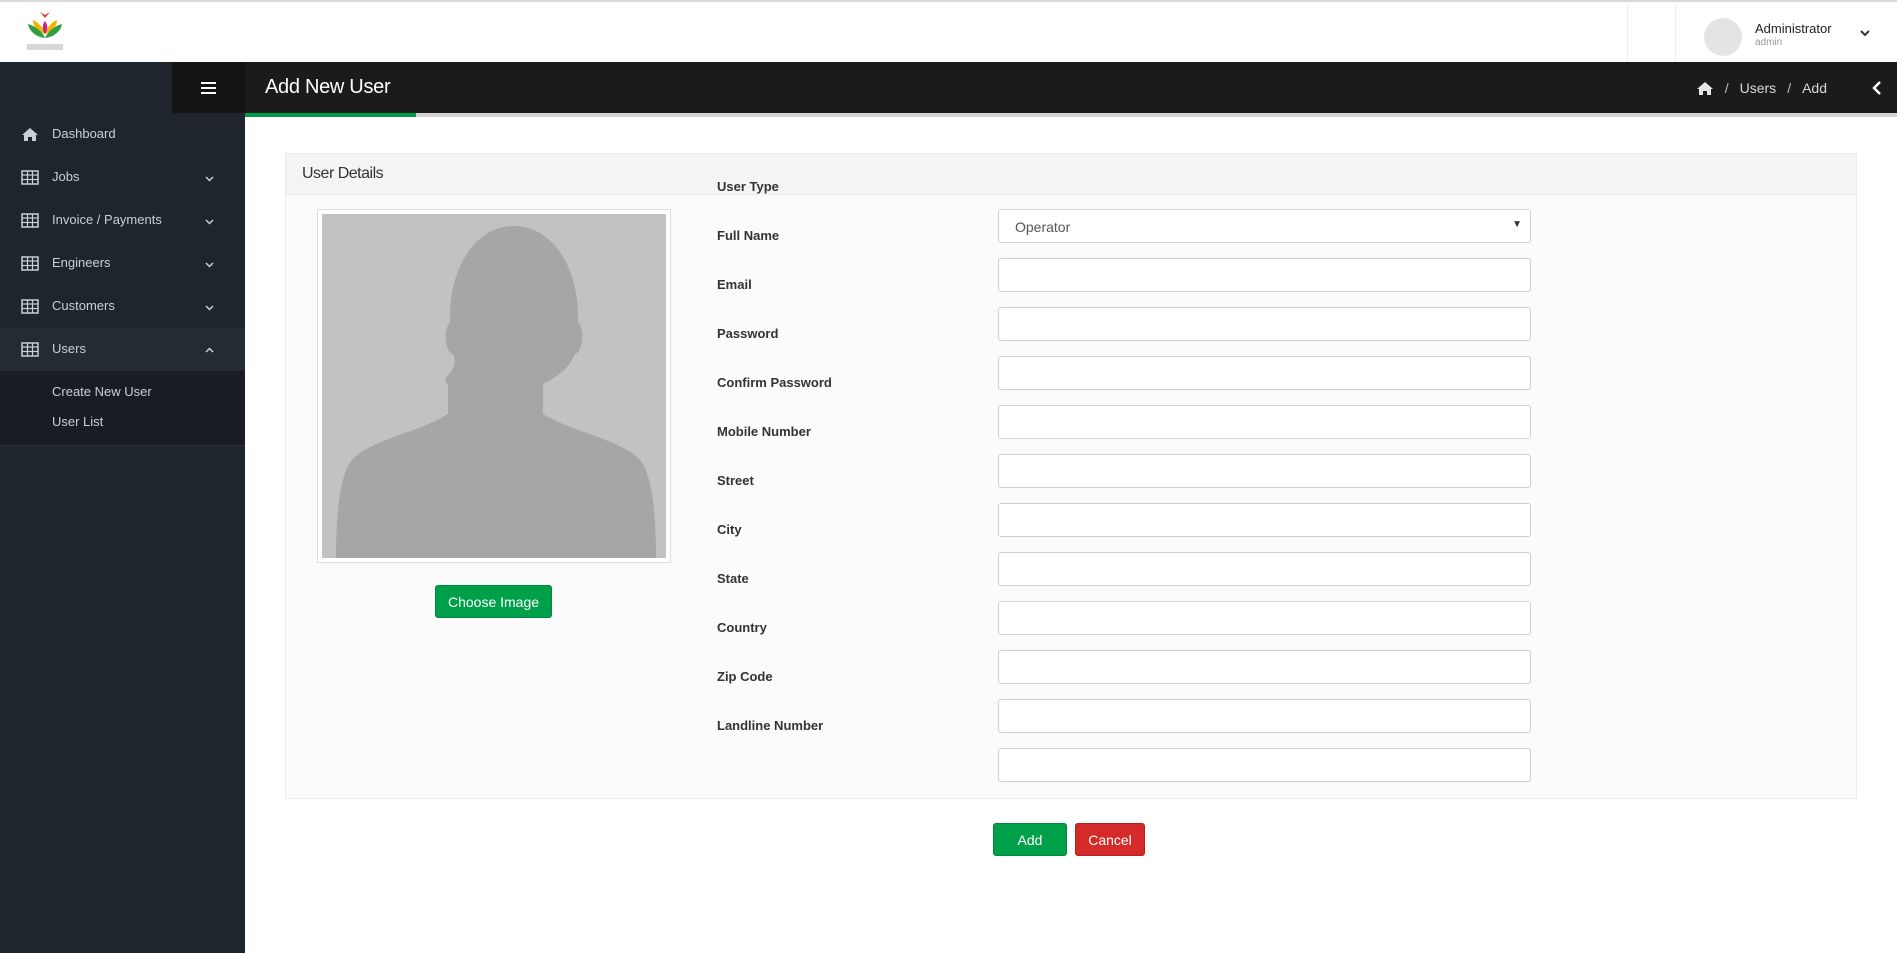 The height and width of the screenshot is (953, 1897). I want to click on sidebar-item-invoice-payments: Invoice / Payments, so click(122, 220).